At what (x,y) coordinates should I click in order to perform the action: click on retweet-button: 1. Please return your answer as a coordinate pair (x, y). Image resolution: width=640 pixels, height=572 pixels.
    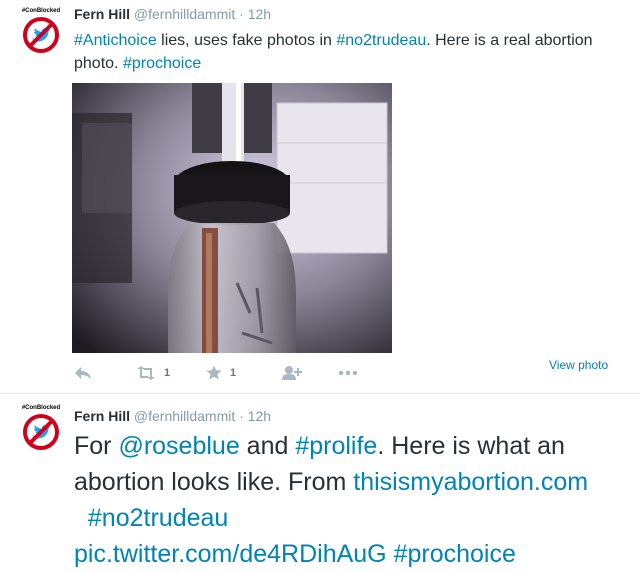
    Looking at the image, I should click on (153, 373).